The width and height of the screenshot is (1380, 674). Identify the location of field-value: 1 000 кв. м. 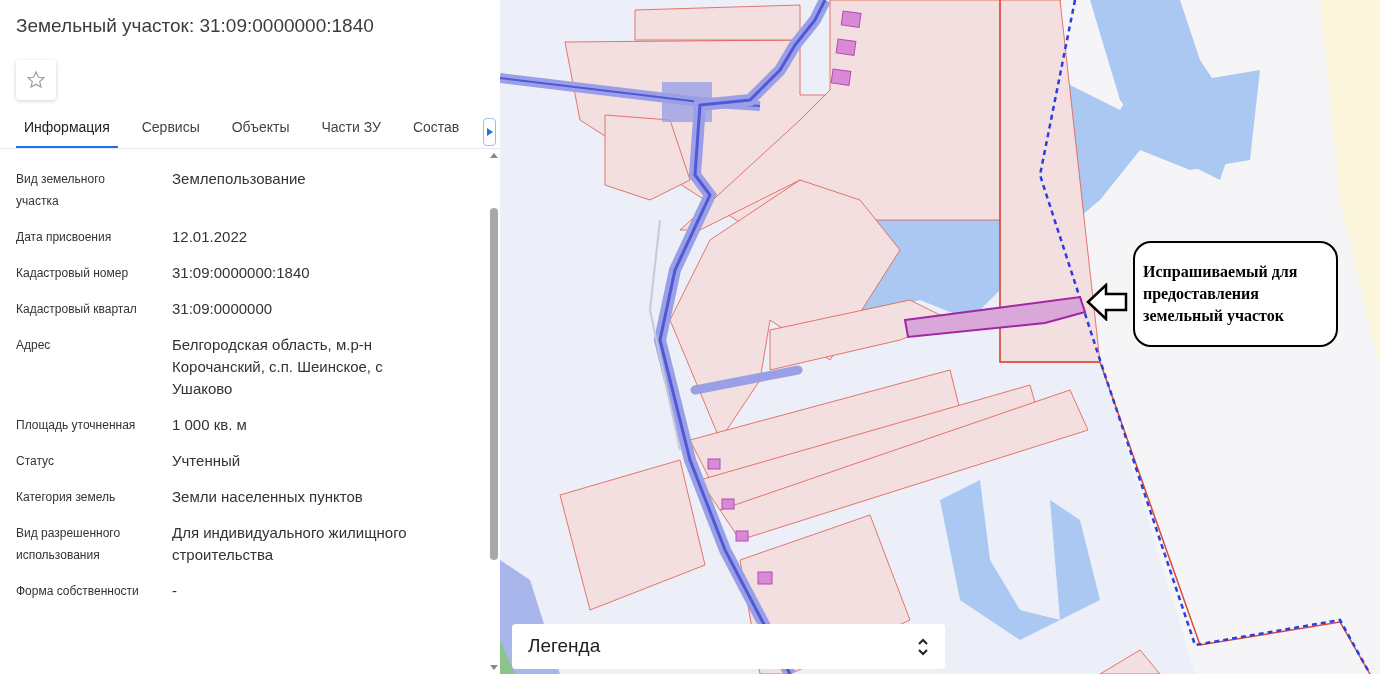
(209, 425).